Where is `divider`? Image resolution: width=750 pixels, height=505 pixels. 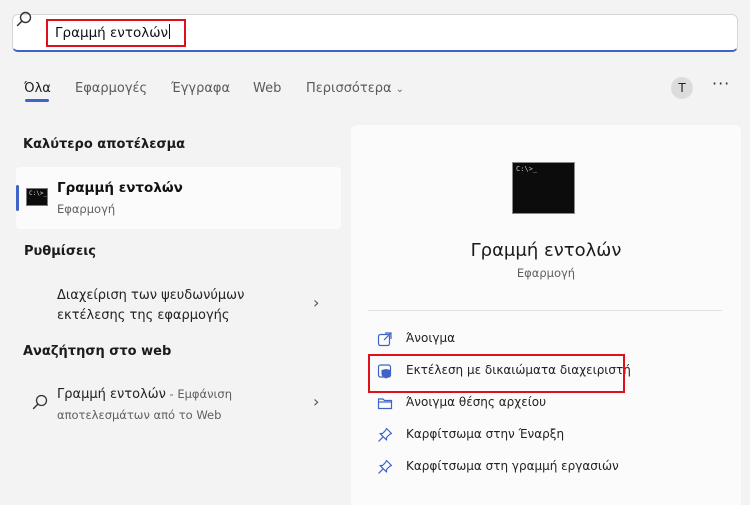 divider is located at coordinates (545, 310).